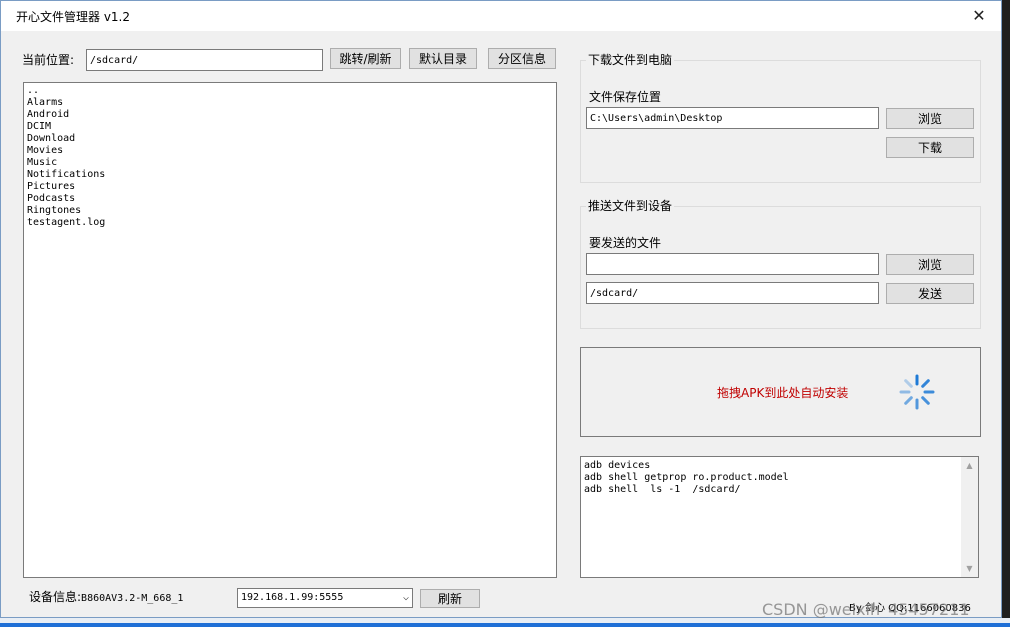 The width and height of the screenshot is (1010, 627). I want to click on device-info: 设备信息:B860AV3.2-M_668_1, so click(106, 596).